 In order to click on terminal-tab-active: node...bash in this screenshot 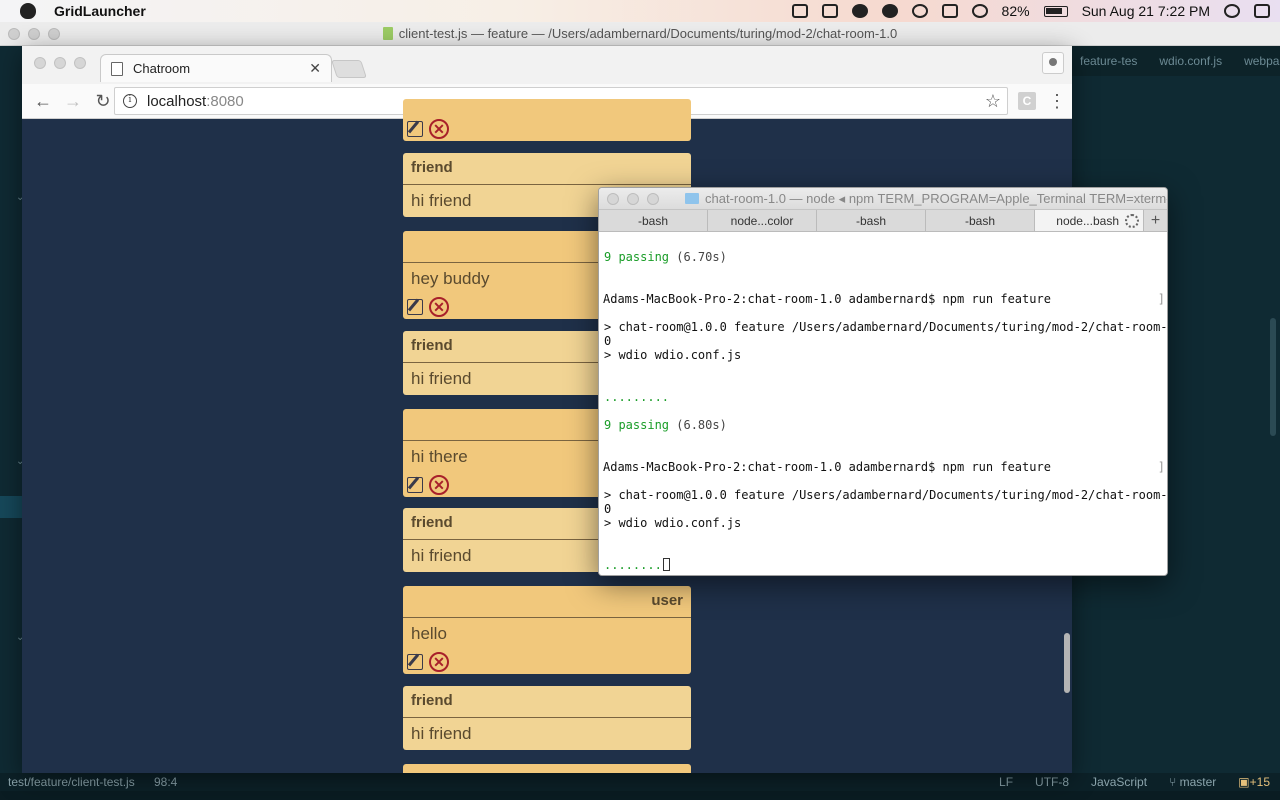, I will do `click(1089, 220)`.